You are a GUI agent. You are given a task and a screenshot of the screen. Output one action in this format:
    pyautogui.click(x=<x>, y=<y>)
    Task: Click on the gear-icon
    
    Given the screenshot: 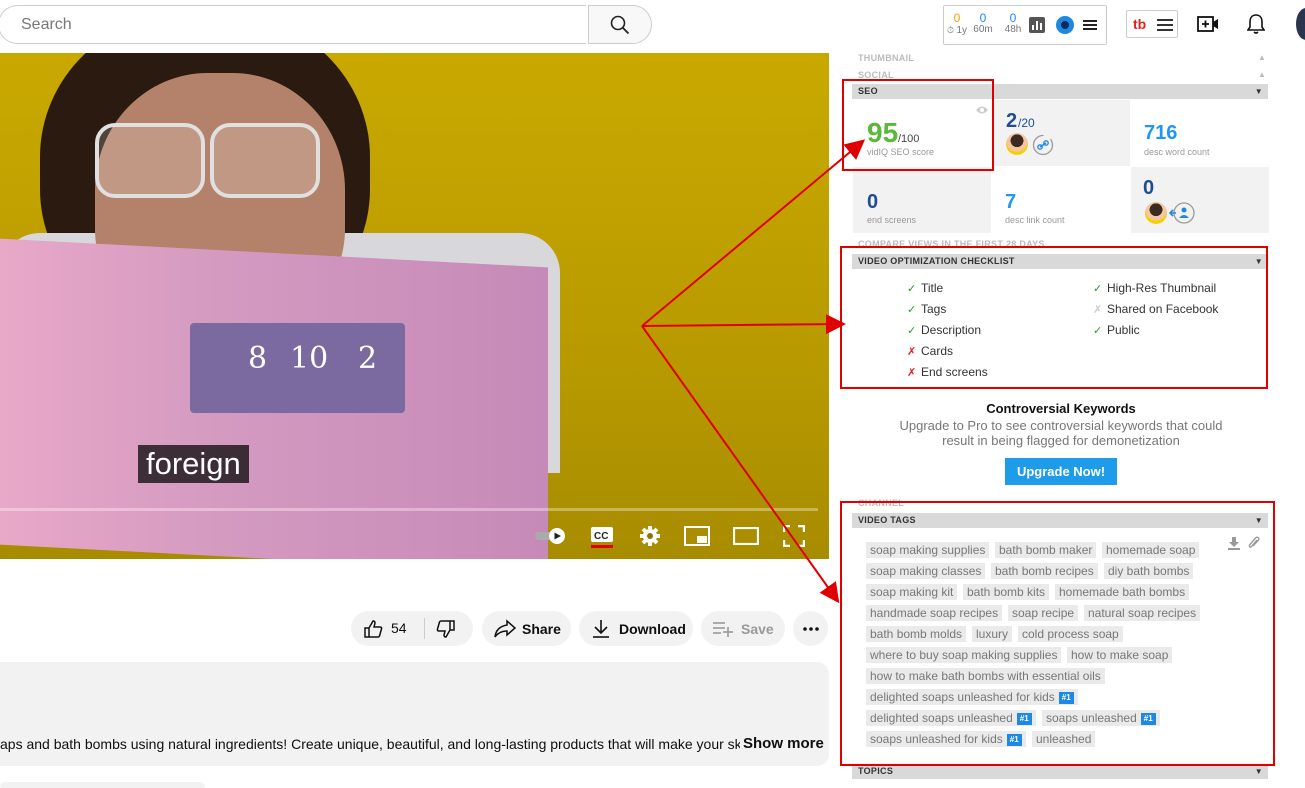 What is the action you would take?
    pyautogui.click(x=650, y=536)
    